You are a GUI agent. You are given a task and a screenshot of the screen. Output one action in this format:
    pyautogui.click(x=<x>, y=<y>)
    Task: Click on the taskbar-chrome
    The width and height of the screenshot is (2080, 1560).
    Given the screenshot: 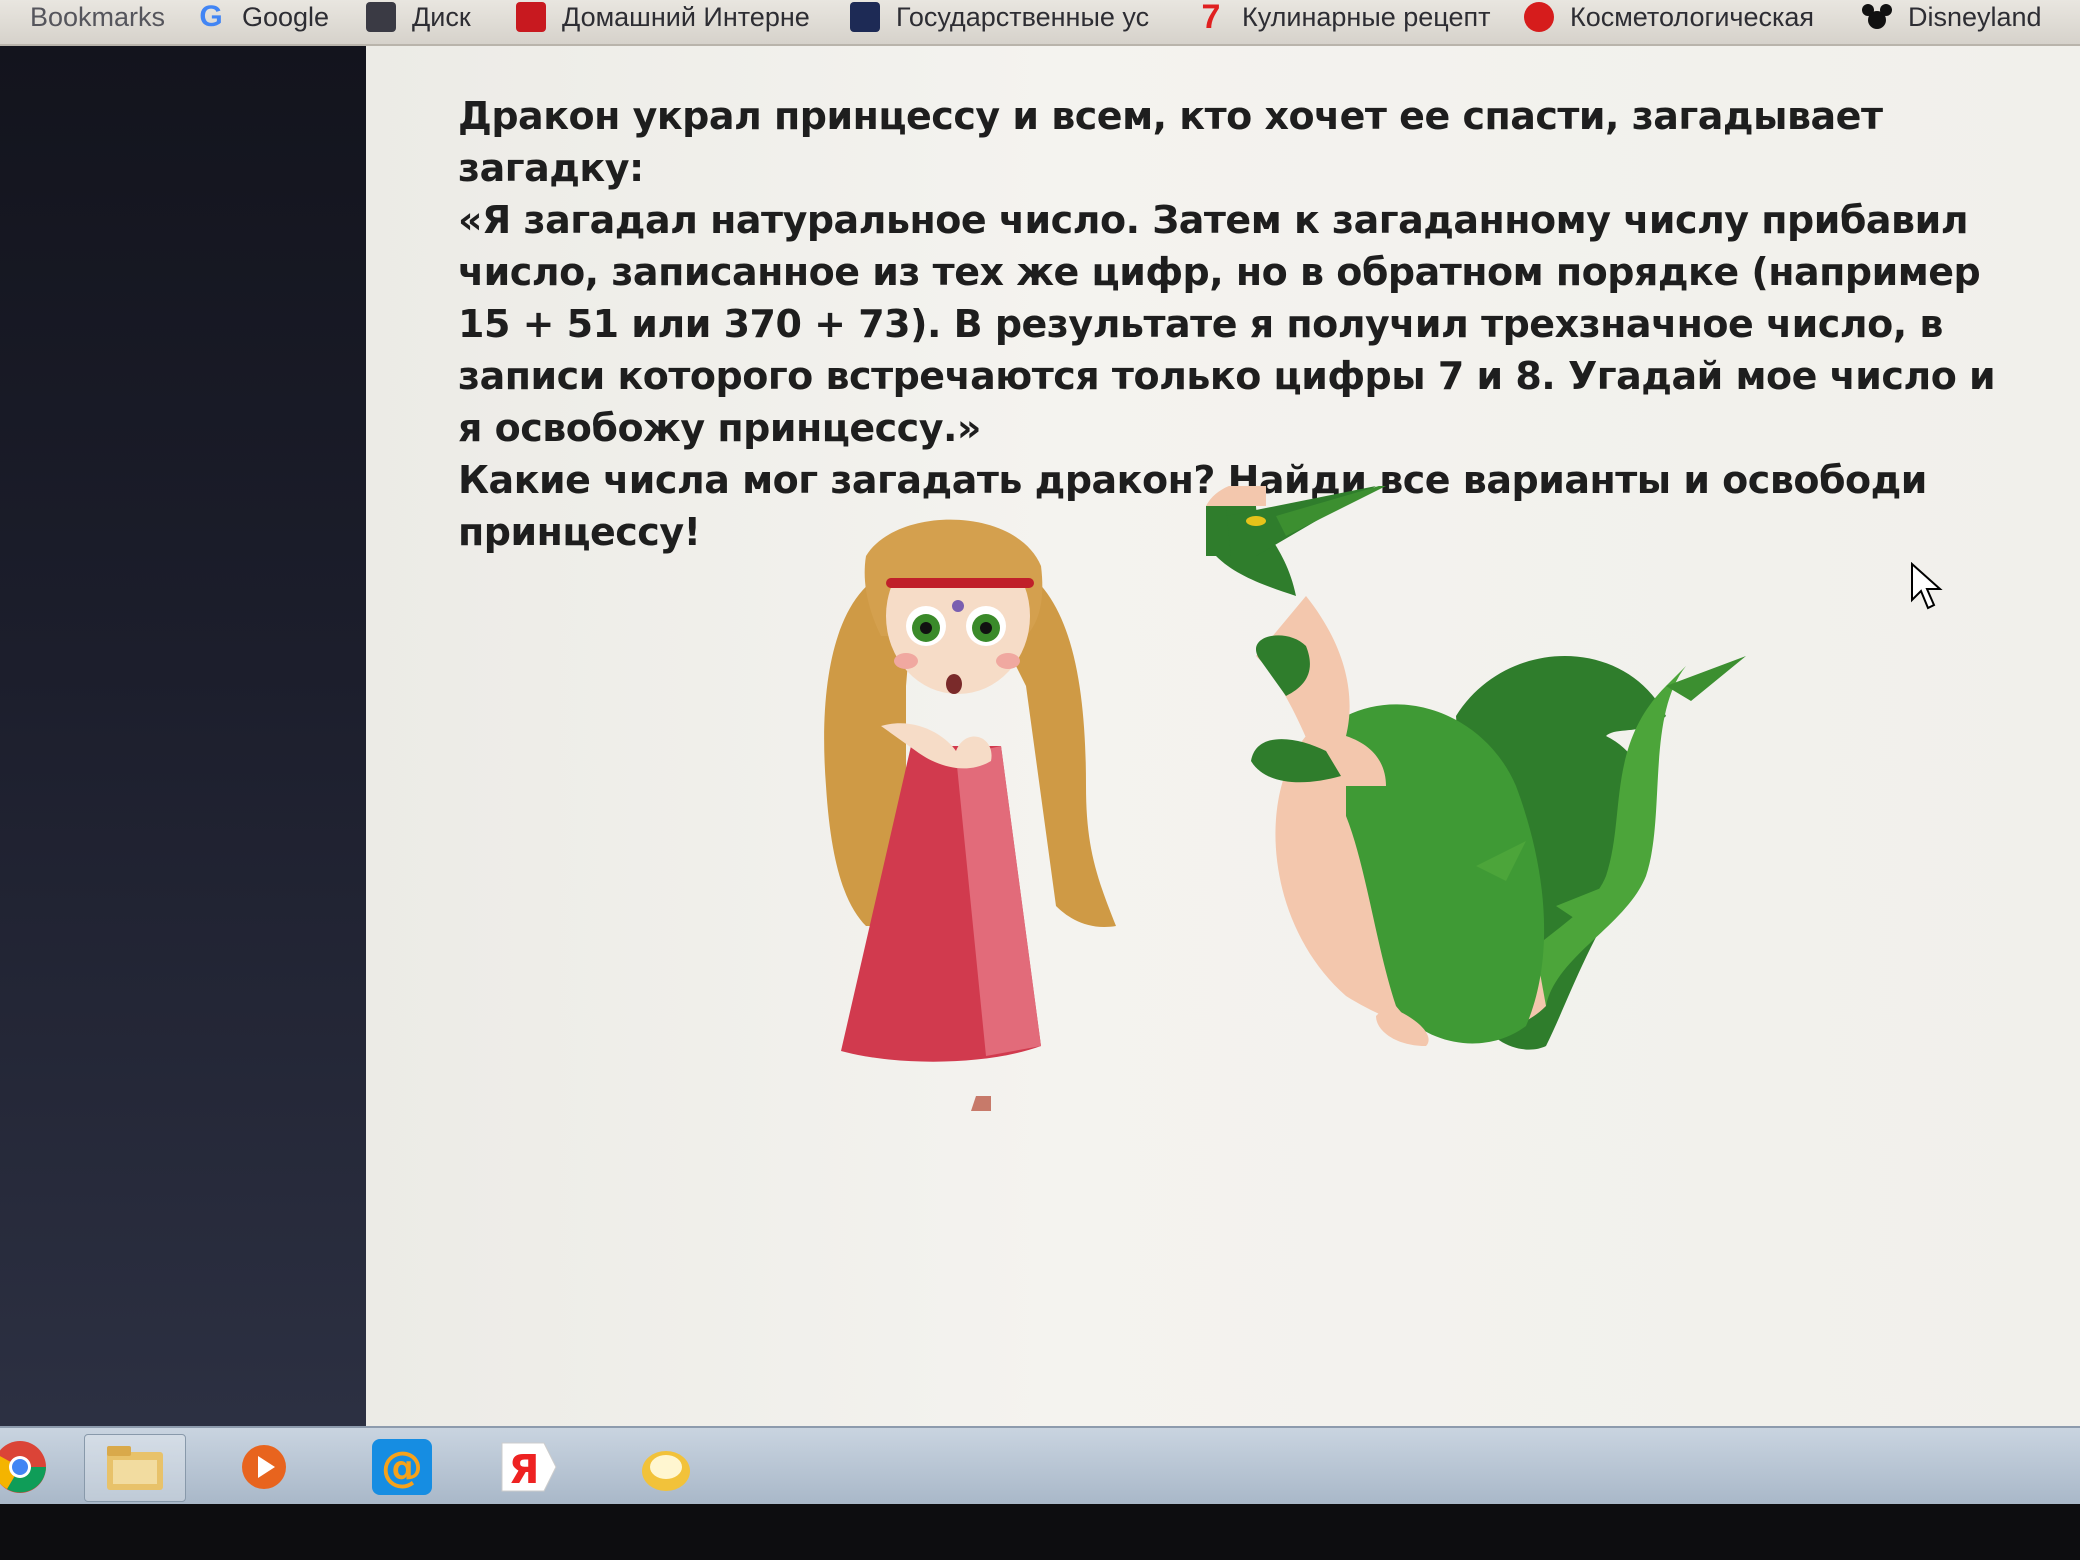 What is the action you would take?
    pyautogui.click(x=35, y=1467)
    